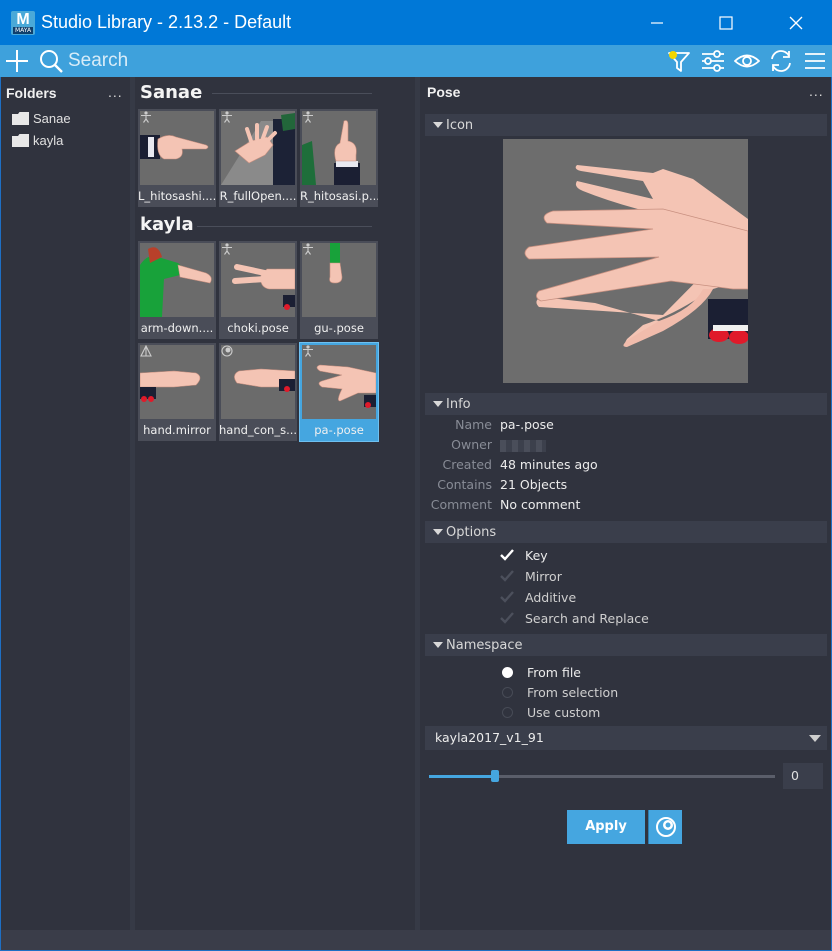  Describe the element at coordinates (606, 827) in the screenshot. I see `apply-button: Apply` at that location.